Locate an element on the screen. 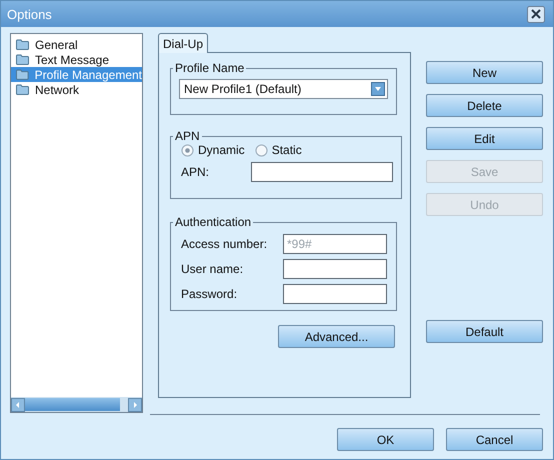 This screenshot has height=460, width=554. scroll-right-icon is located at coordinates (135, 405).